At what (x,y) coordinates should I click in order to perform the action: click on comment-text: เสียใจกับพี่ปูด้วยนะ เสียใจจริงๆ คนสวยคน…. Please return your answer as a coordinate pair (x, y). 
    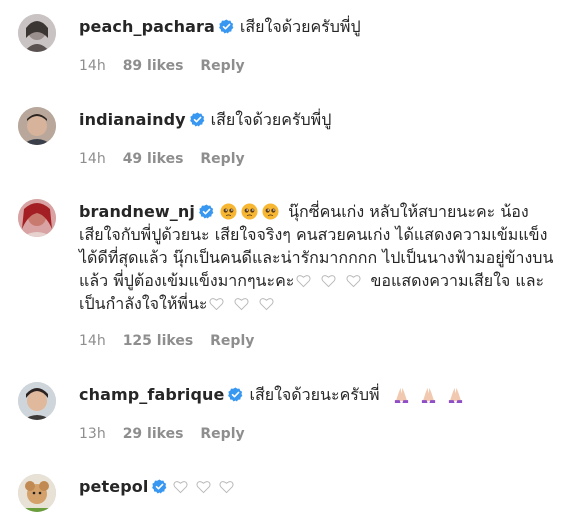
    Looking at the image, I should click on (313, 234).